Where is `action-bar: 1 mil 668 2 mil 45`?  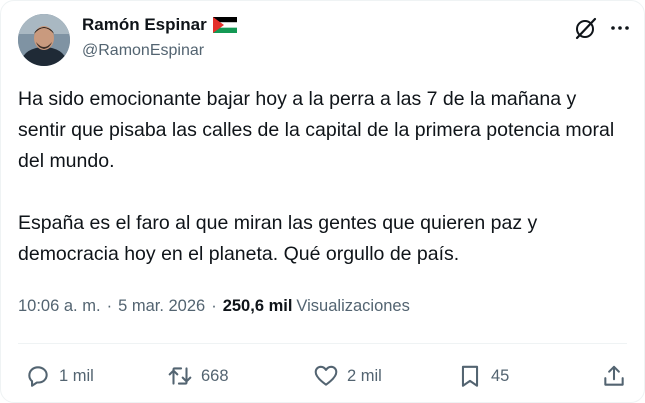
action-bar: 1 mil 668 2 mil 45 is located at coordinates (323, 376).